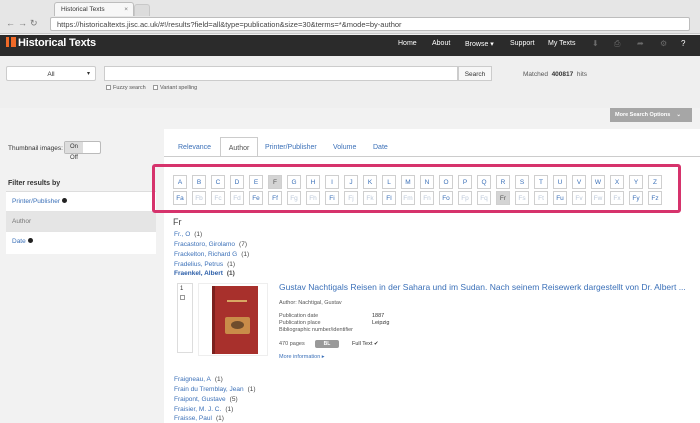  Describe the element at coordinates (12, 23) in the screenshot. I see `back-icon: ←` at that location.